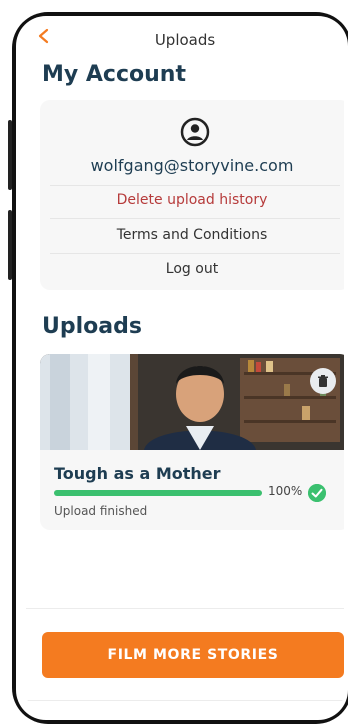 This screenshot has width=348, height=727. What do you see at coordinates (185, 40) in the screenshot?
I see `page-title: Uploads` at bounding box center [185, 40].